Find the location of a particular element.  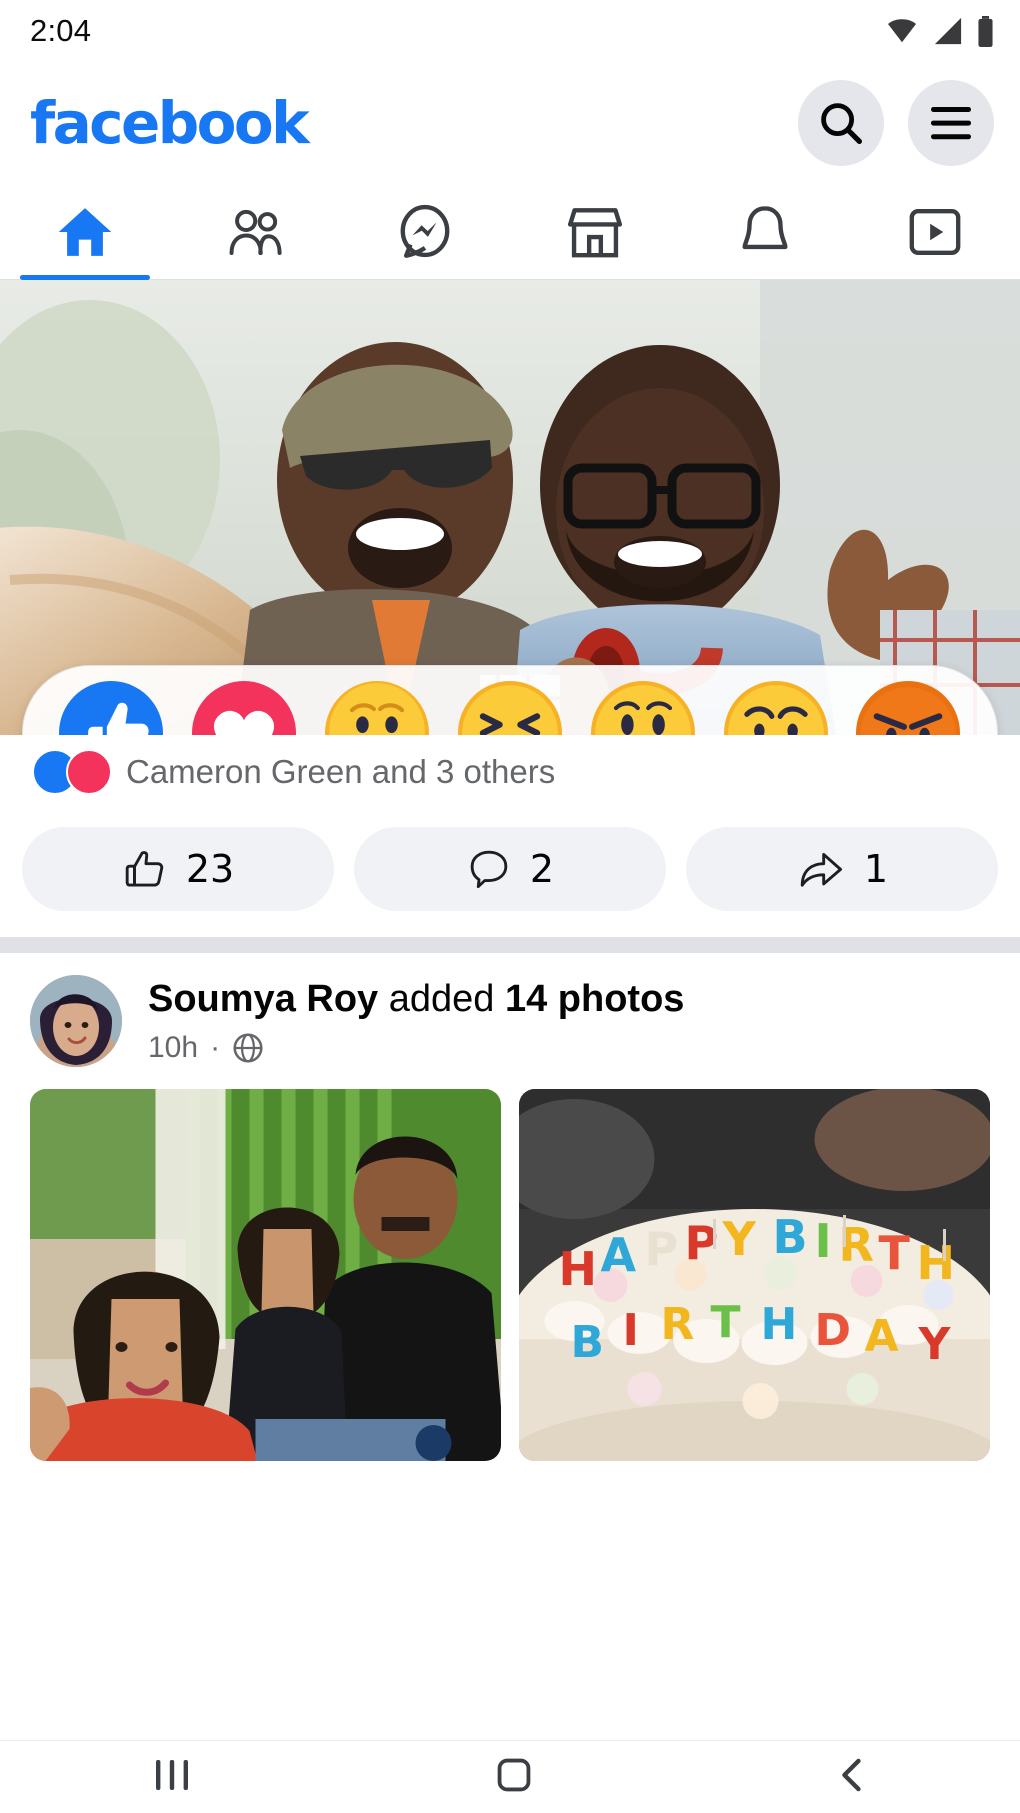

comment-bubble-icon is located at coordinates (489, 869).